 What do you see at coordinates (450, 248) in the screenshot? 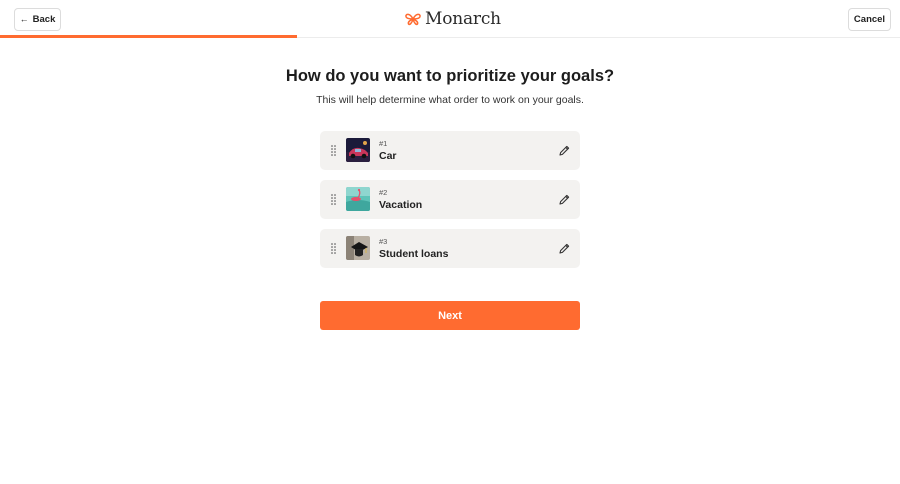
I see `goal-item-student-loans: #3 Student loans` at bounding box center [450, 248].